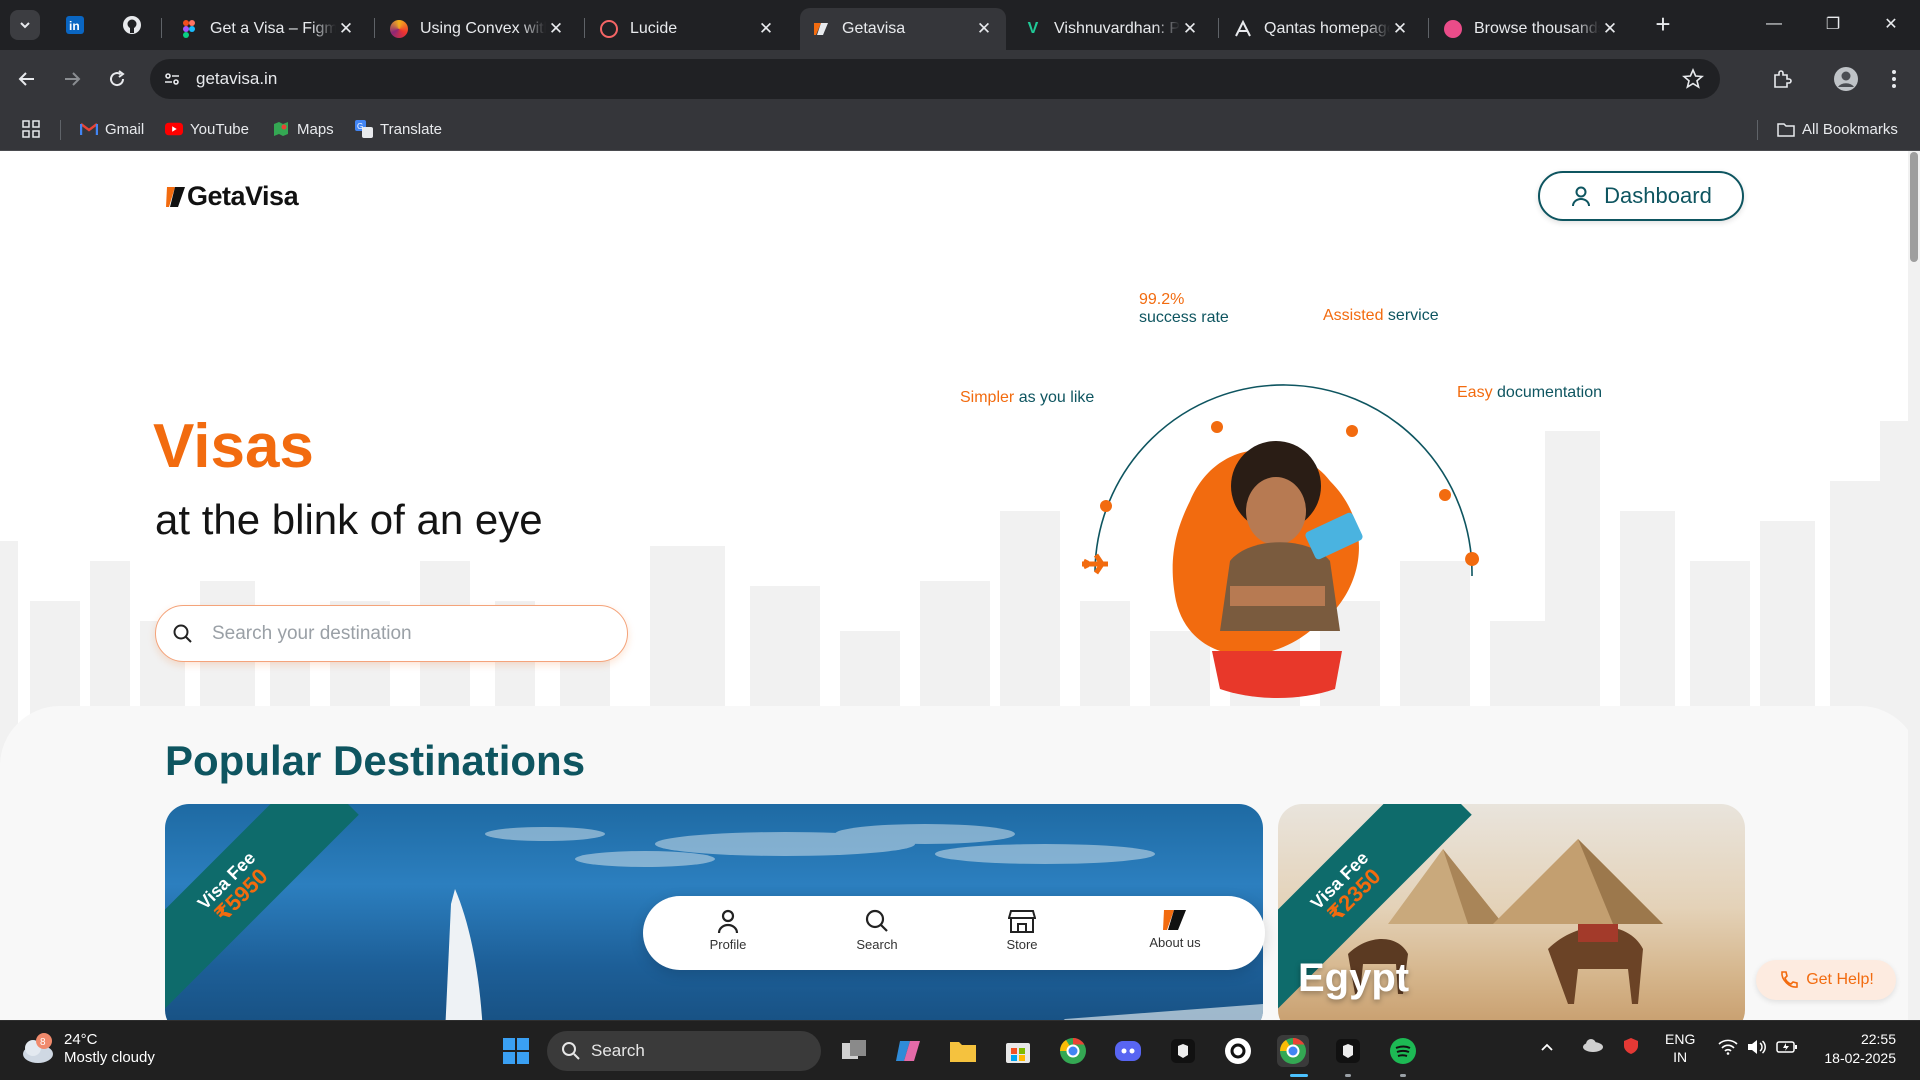 The height and width of the screenshot is (1080, 1920). Describe the element at coordinates (684, 1051) in the screenshot. I see `taskbar-search: Search` at that location.